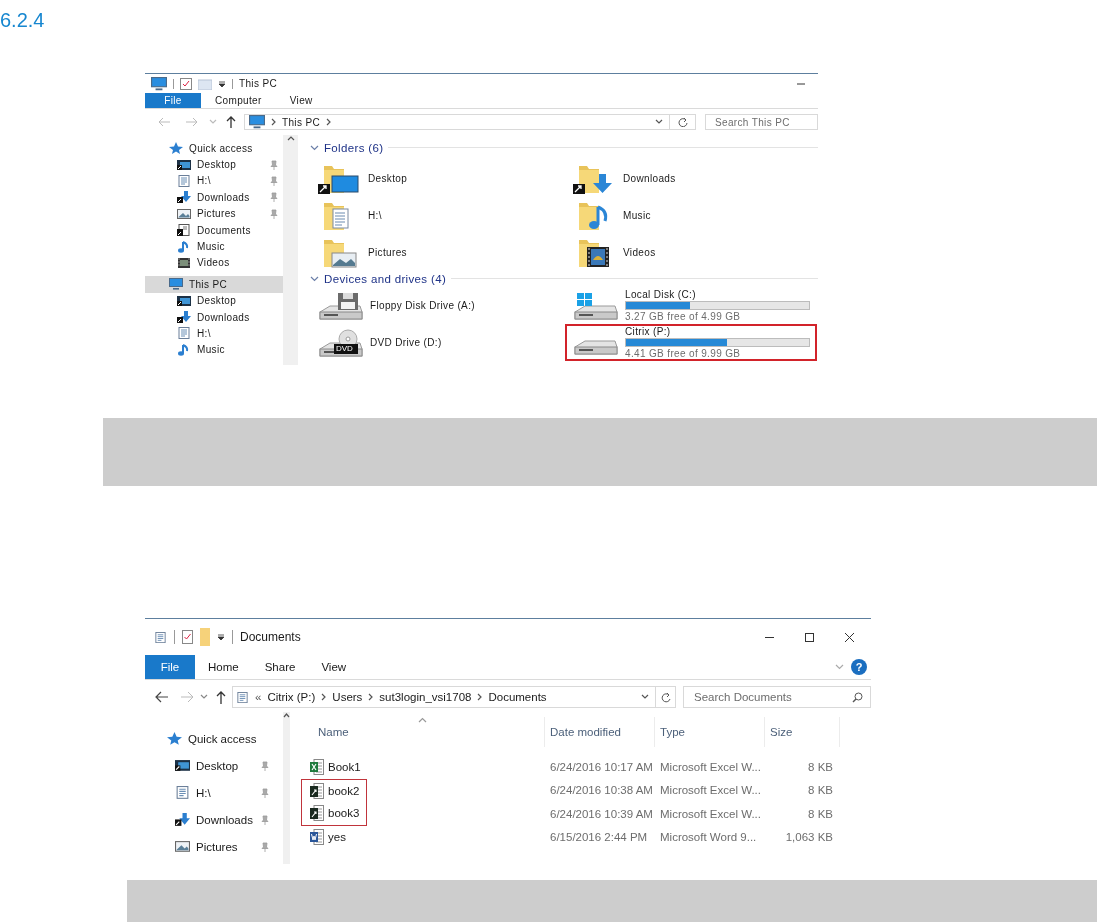  I want to click on film-icon, so click(184, 262).